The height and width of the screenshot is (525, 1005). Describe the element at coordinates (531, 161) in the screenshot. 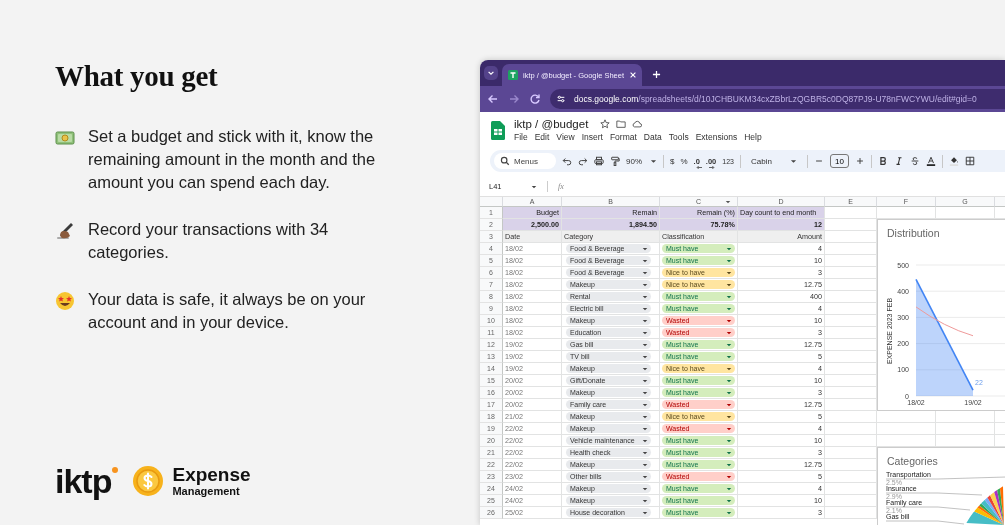

I see `search-input: Menus` at that location.